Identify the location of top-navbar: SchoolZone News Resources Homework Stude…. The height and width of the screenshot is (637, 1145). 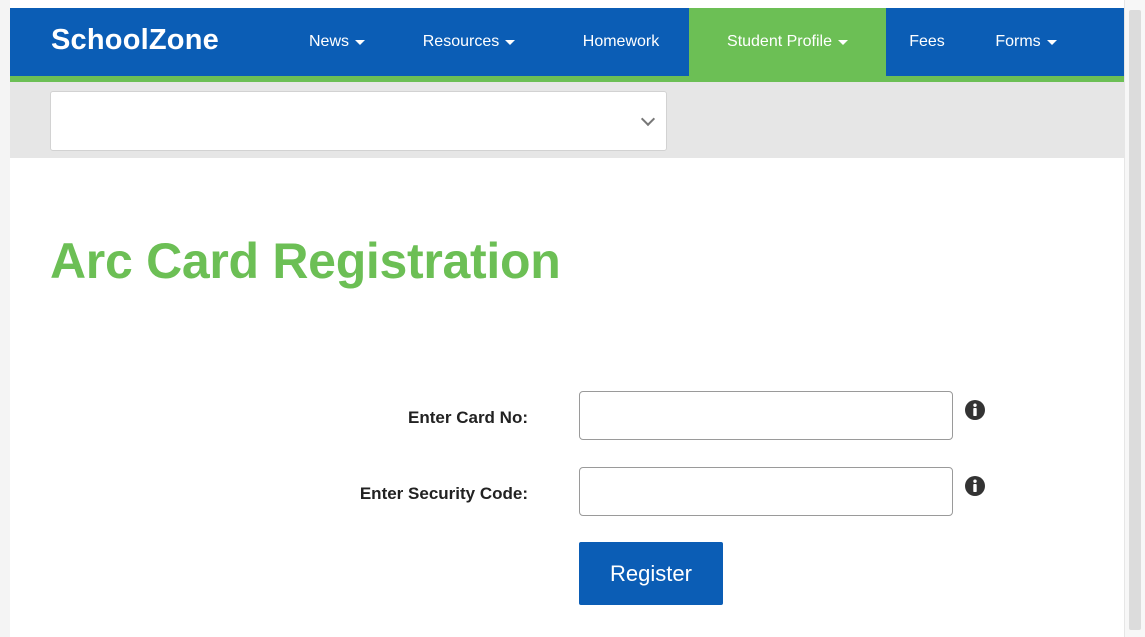
(567, 42).